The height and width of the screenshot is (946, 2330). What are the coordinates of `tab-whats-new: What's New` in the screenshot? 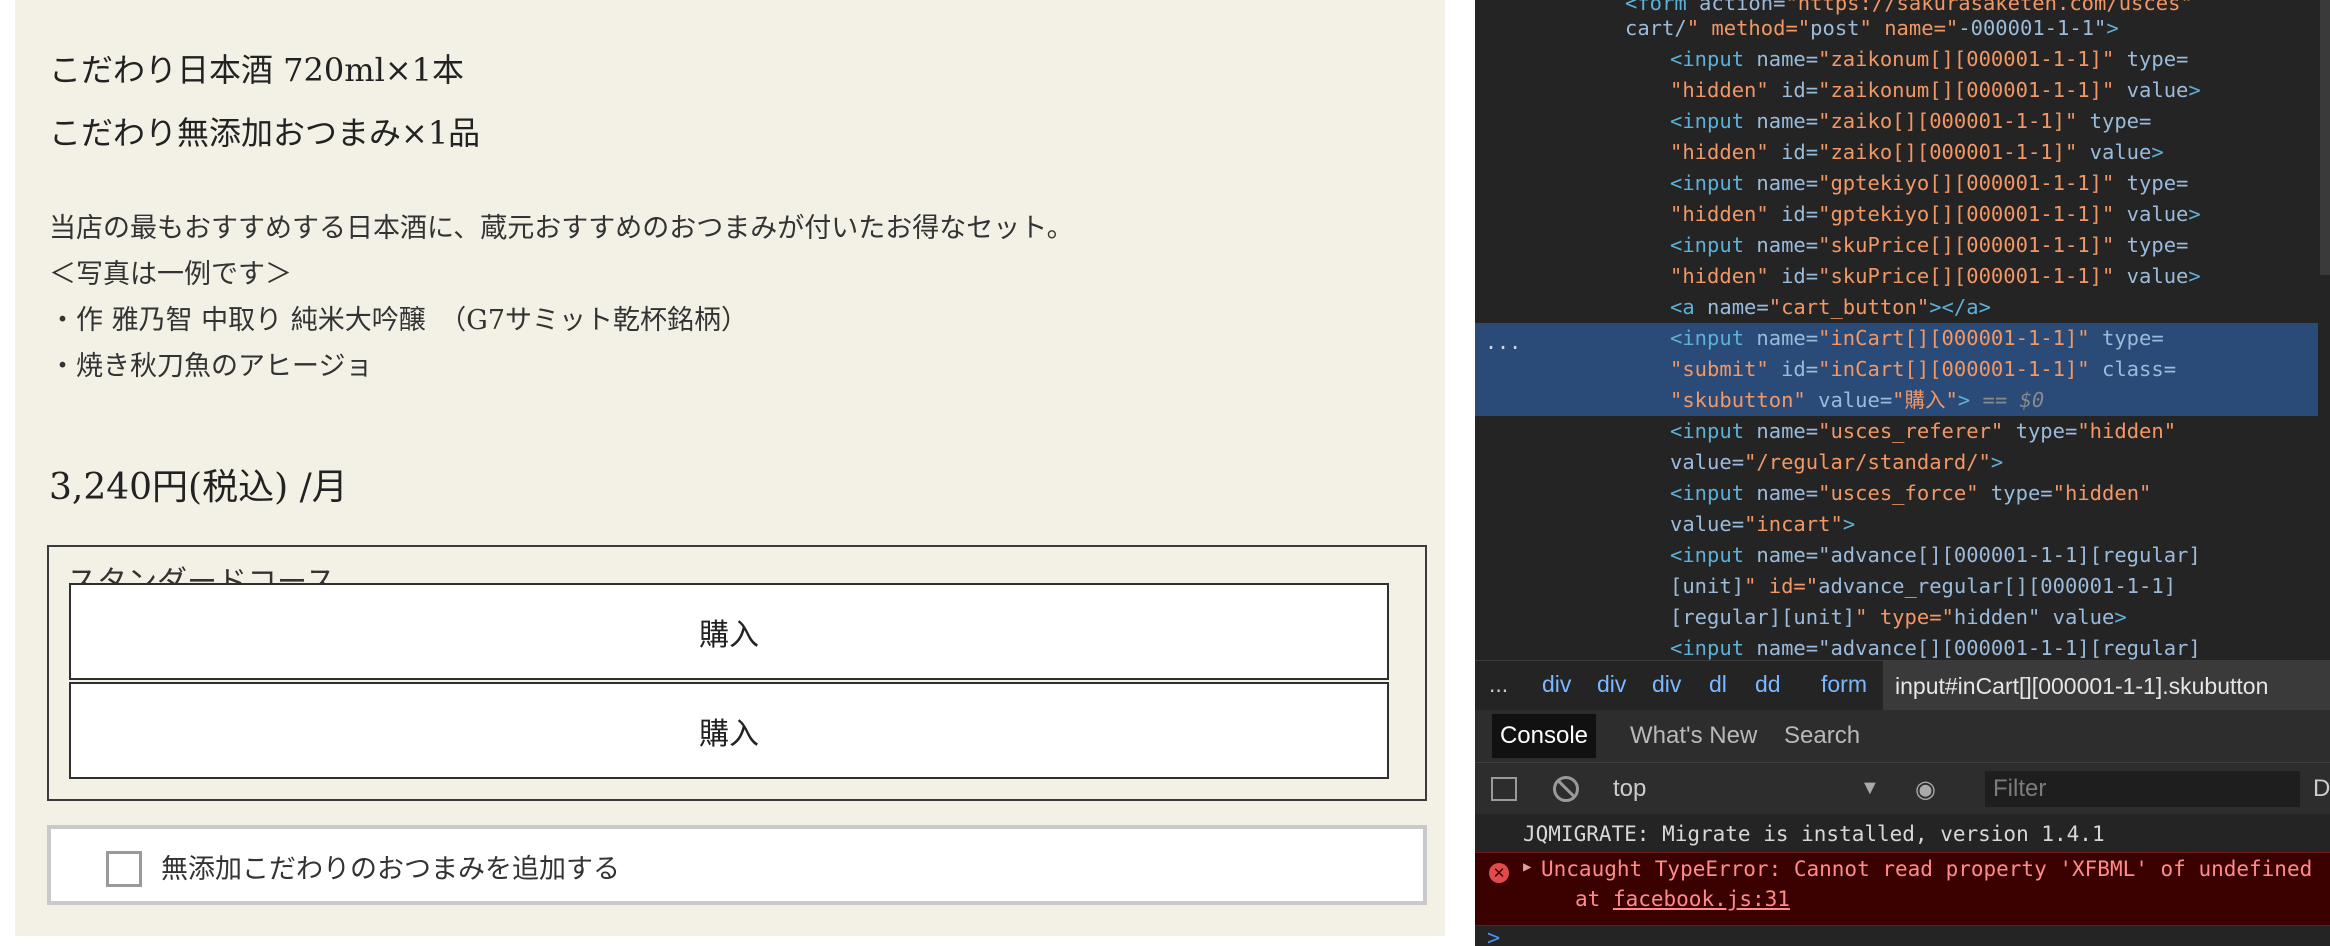 It's located at (1693, 736).